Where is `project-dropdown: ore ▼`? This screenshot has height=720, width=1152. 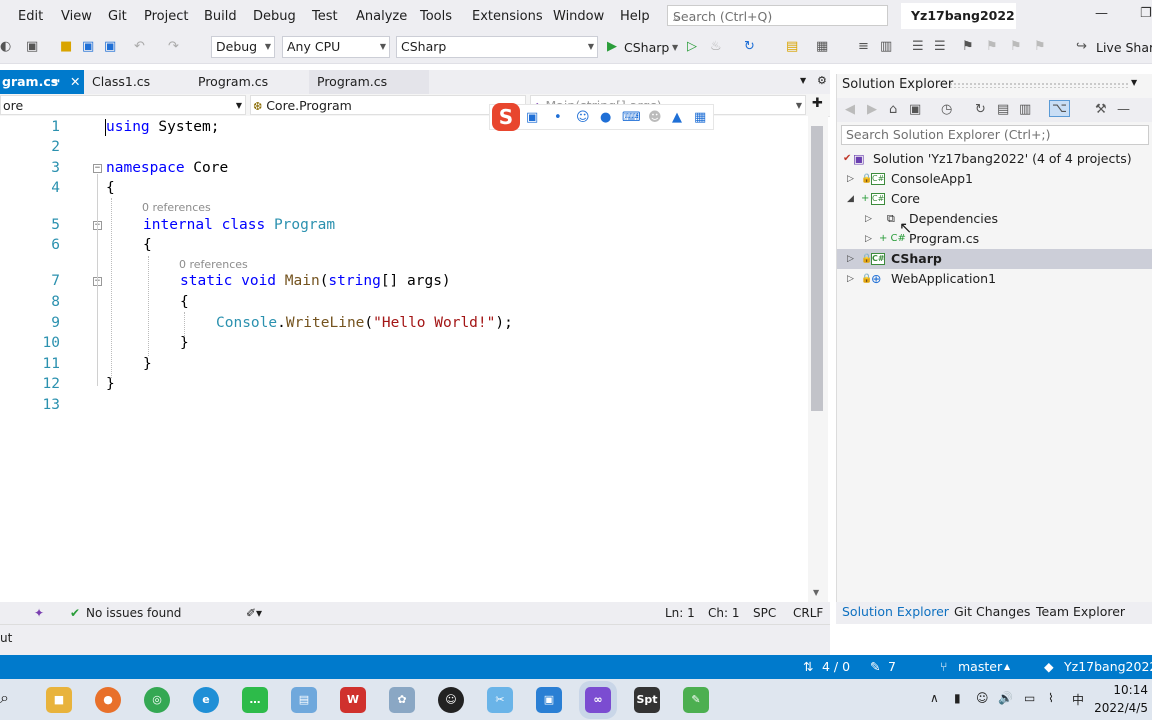
project-dropdown: ore ▼ is located at coordinates (123, 105).